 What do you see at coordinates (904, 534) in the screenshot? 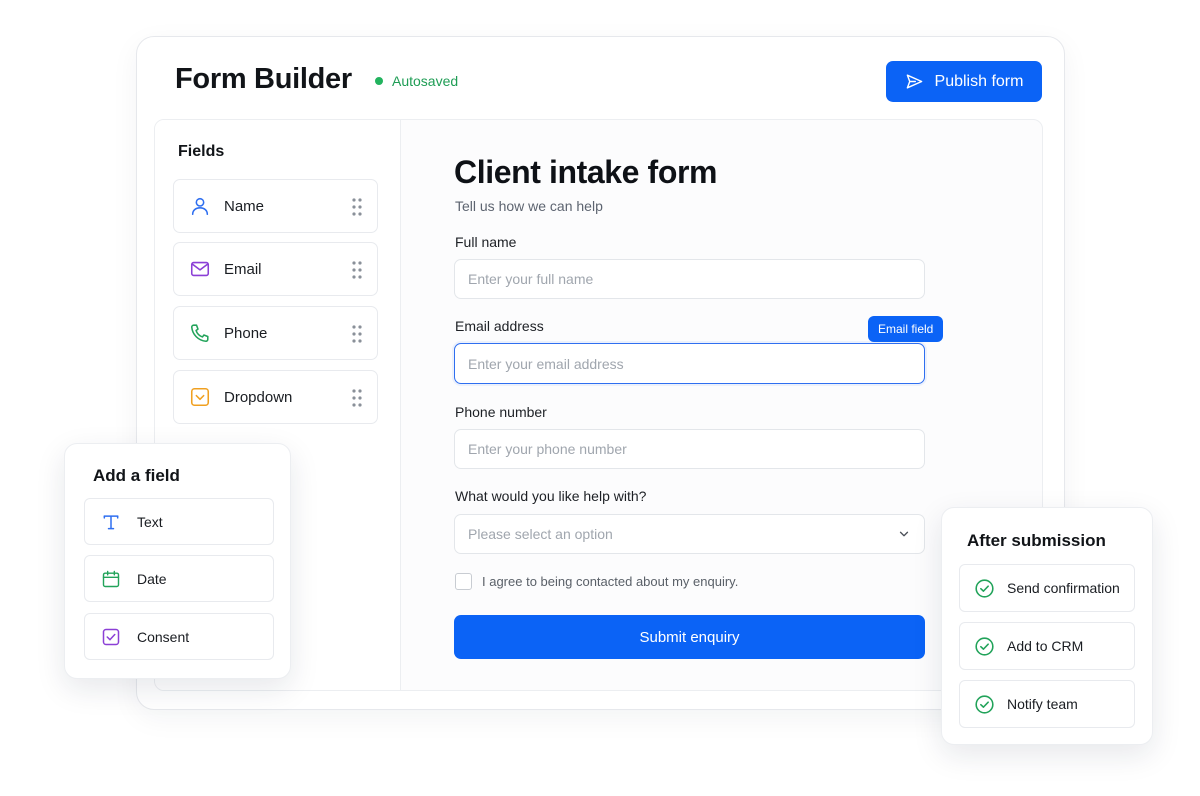
I see `chevron-down-icon` at bounding box center [904, 534].